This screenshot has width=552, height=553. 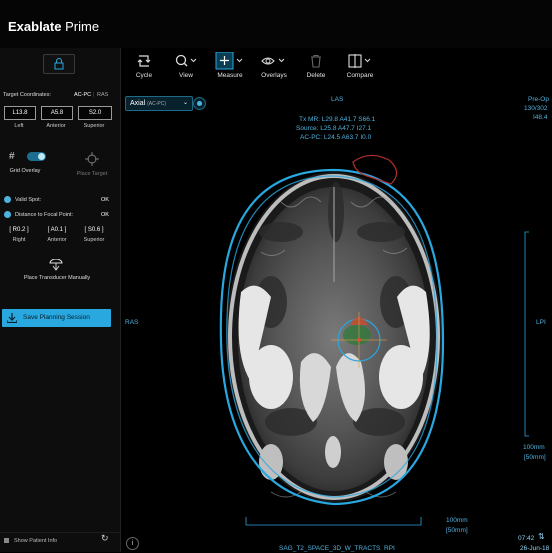 What do you see at coordinates (138, 103) in the screenshot?
I see `view-mode-label: Axial` at bounding box center [138, 103].